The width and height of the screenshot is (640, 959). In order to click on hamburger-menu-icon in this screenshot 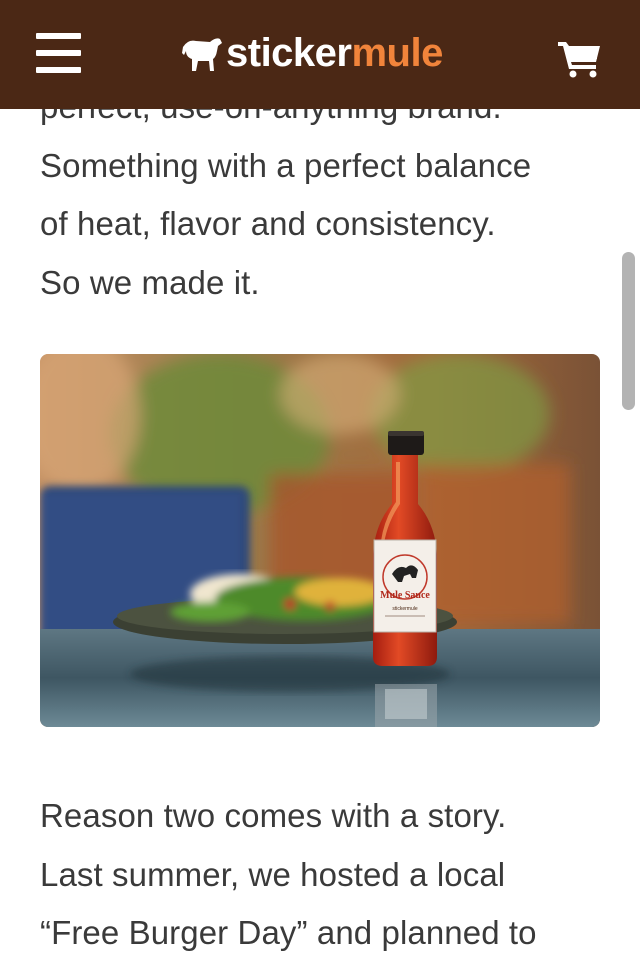, I will do `click(58, 53)`.